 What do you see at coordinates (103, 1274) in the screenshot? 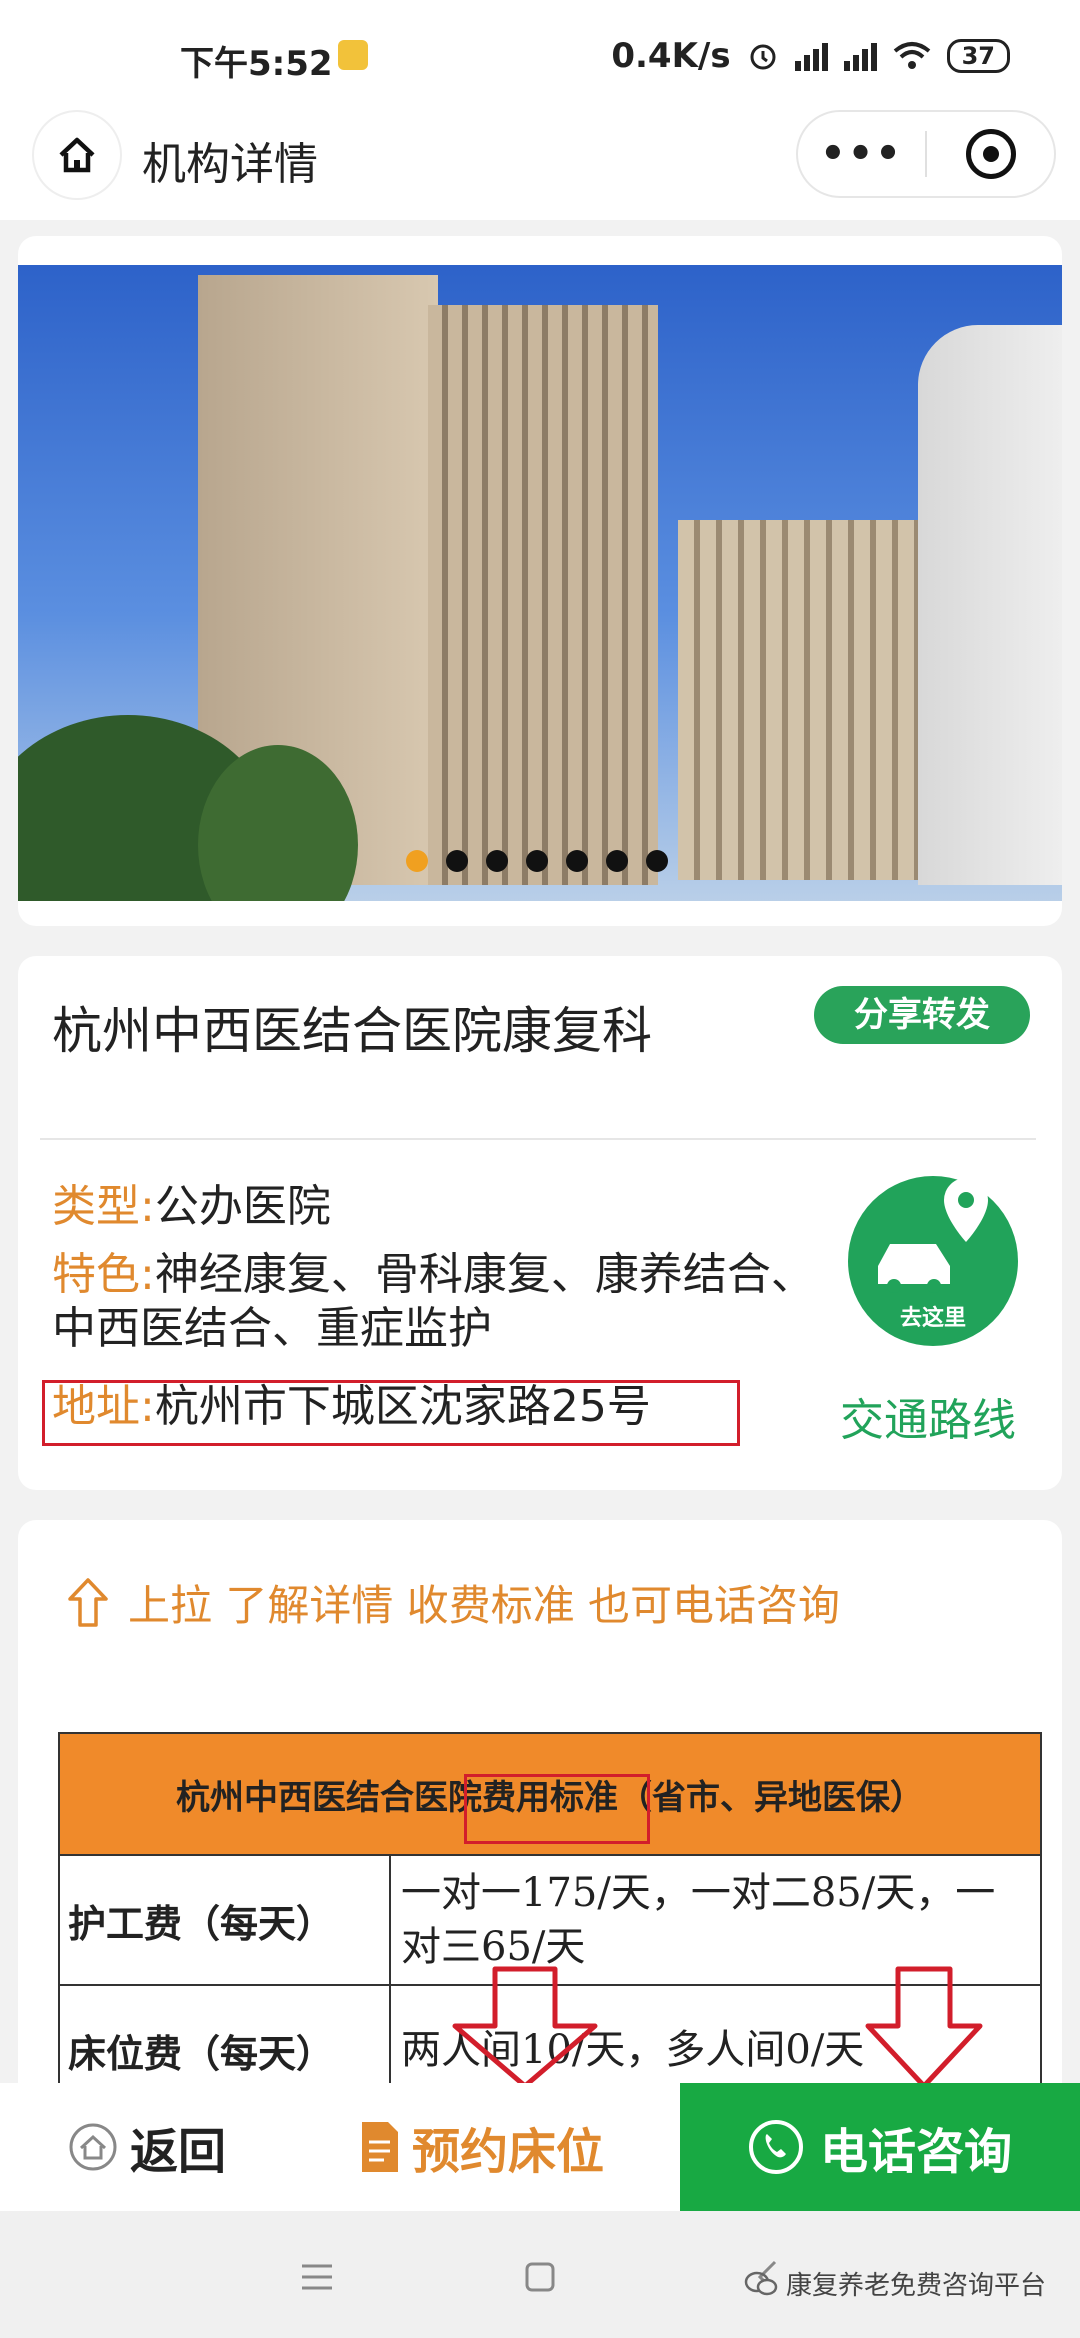
I see `feature-label: 特色:` at bounding box center [103, 1274].